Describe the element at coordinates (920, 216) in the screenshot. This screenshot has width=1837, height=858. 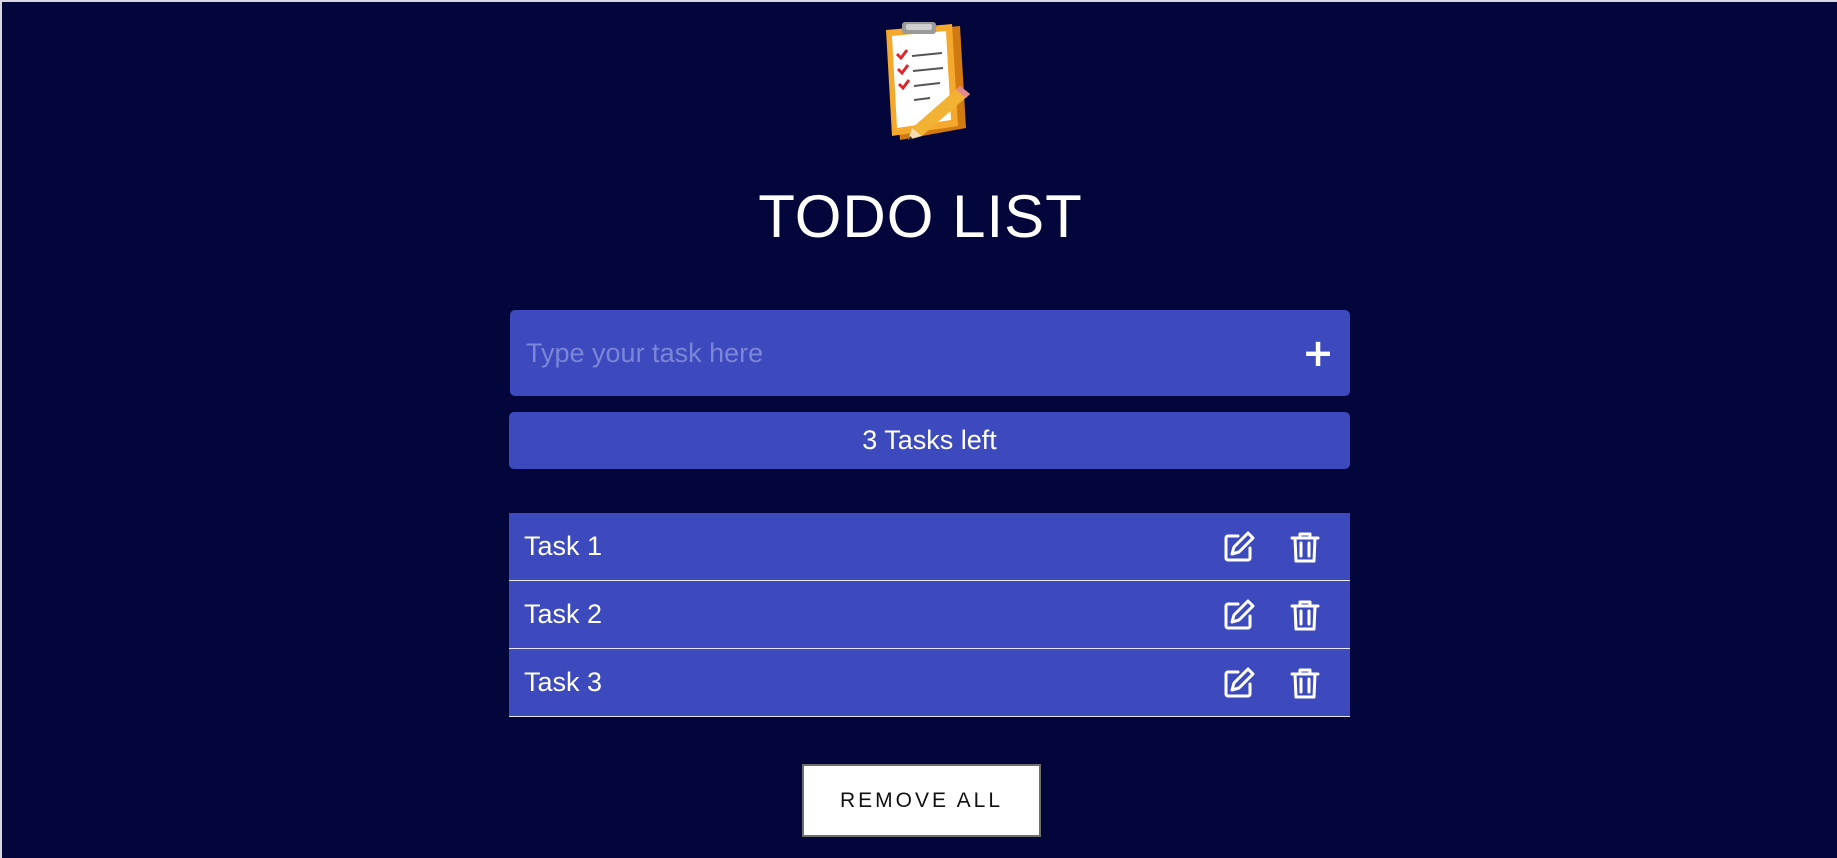
I see `page-title: TODO LIST` at that location.